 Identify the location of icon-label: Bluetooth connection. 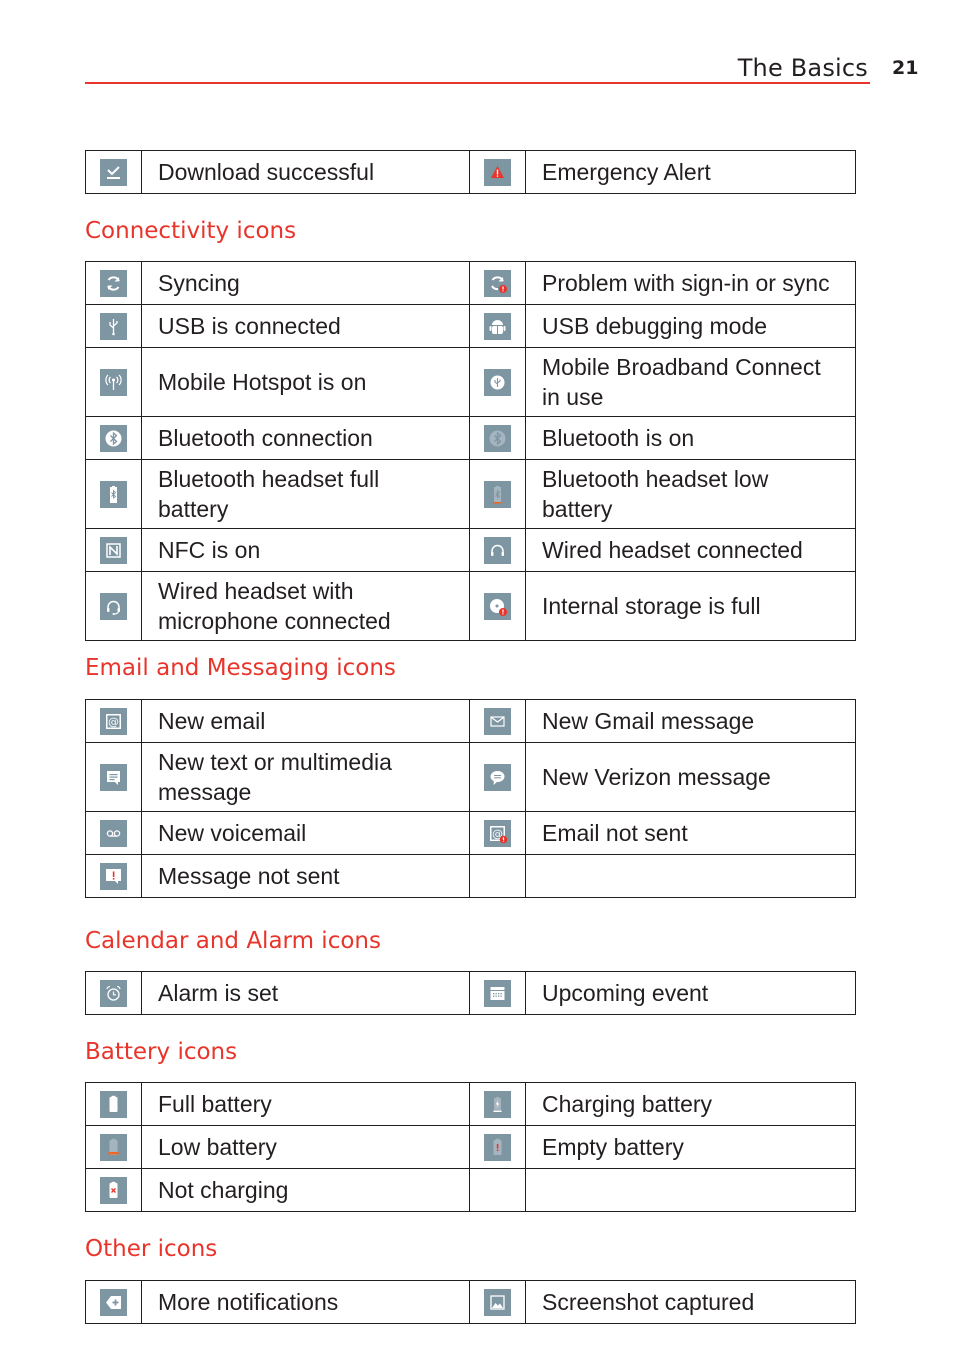
(305, 438).